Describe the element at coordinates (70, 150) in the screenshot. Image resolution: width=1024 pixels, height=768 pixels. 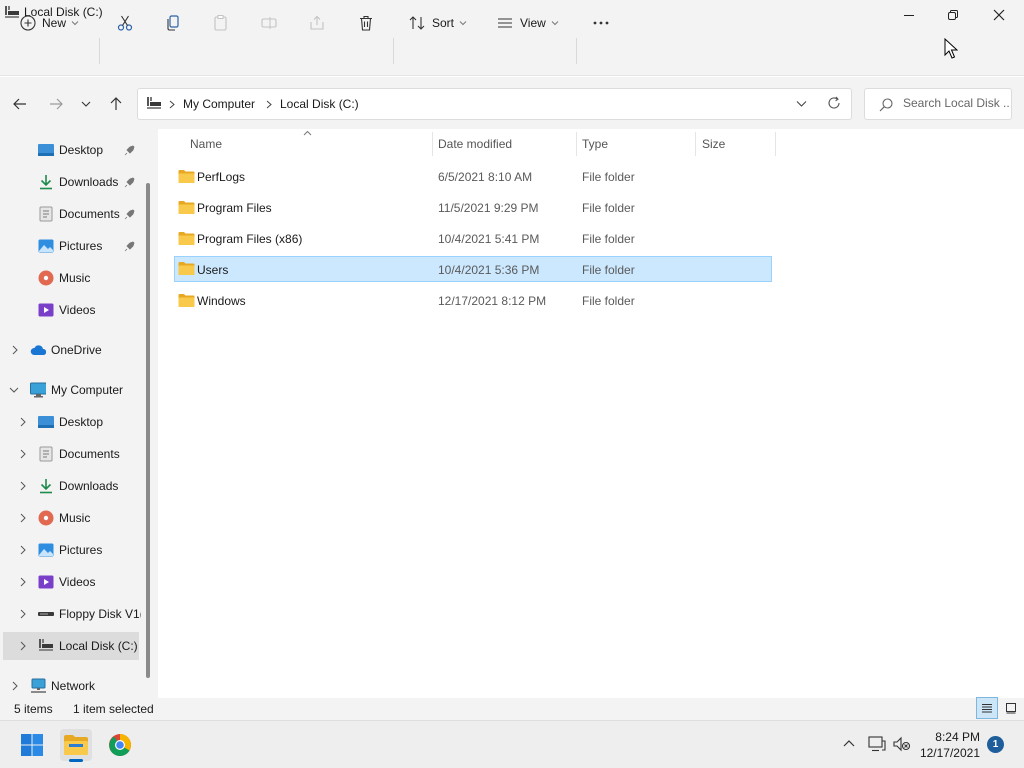
I see `nav-item-desktop: Desktop` at that location.